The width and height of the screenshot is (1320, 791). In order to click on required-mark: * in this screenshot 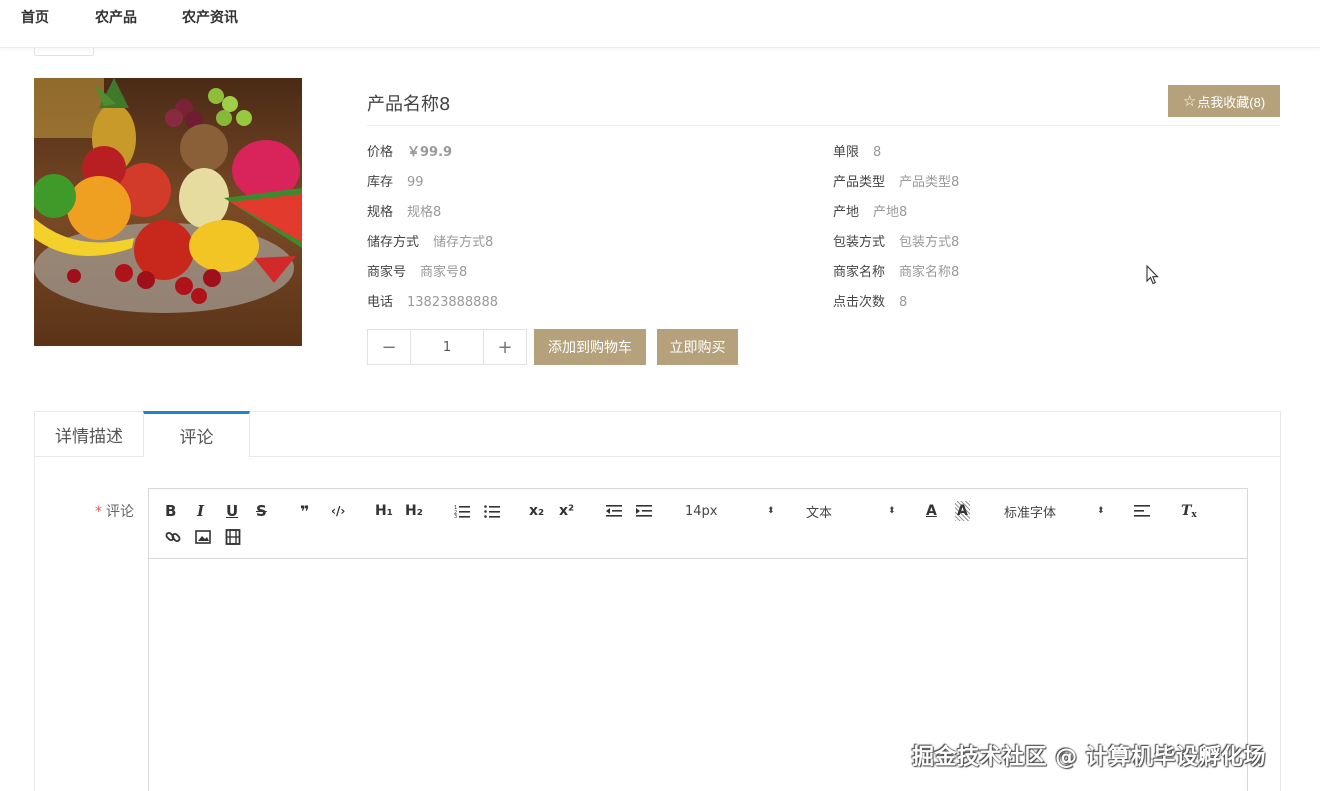, I will do `click(98, 512)`.